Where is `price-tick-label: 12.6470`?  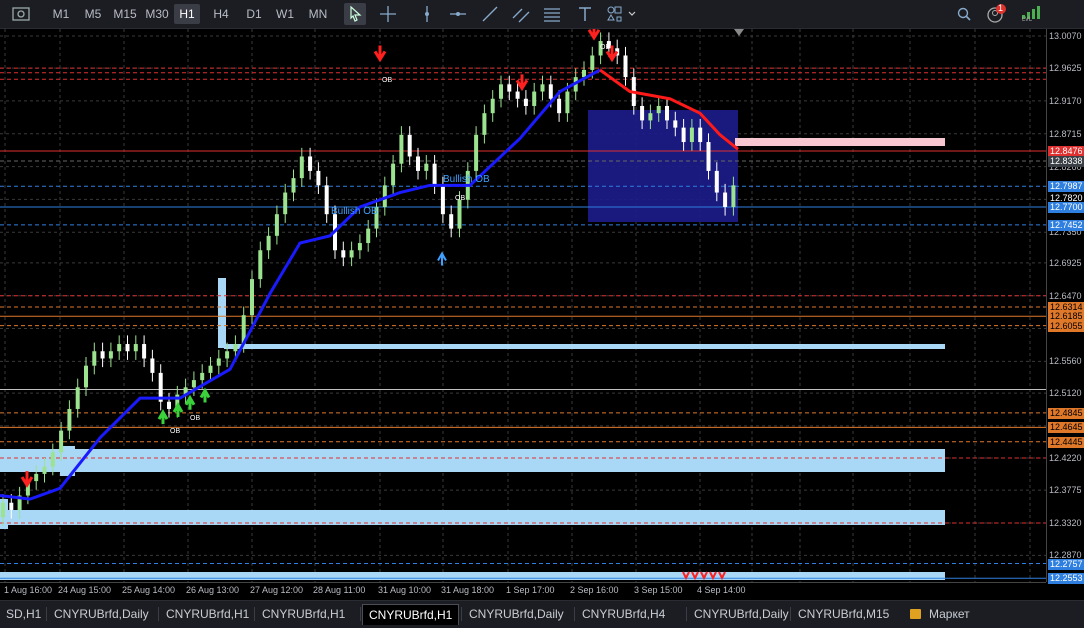
price-tick-label: 12.6470 is located at coordinates (1065, 295).